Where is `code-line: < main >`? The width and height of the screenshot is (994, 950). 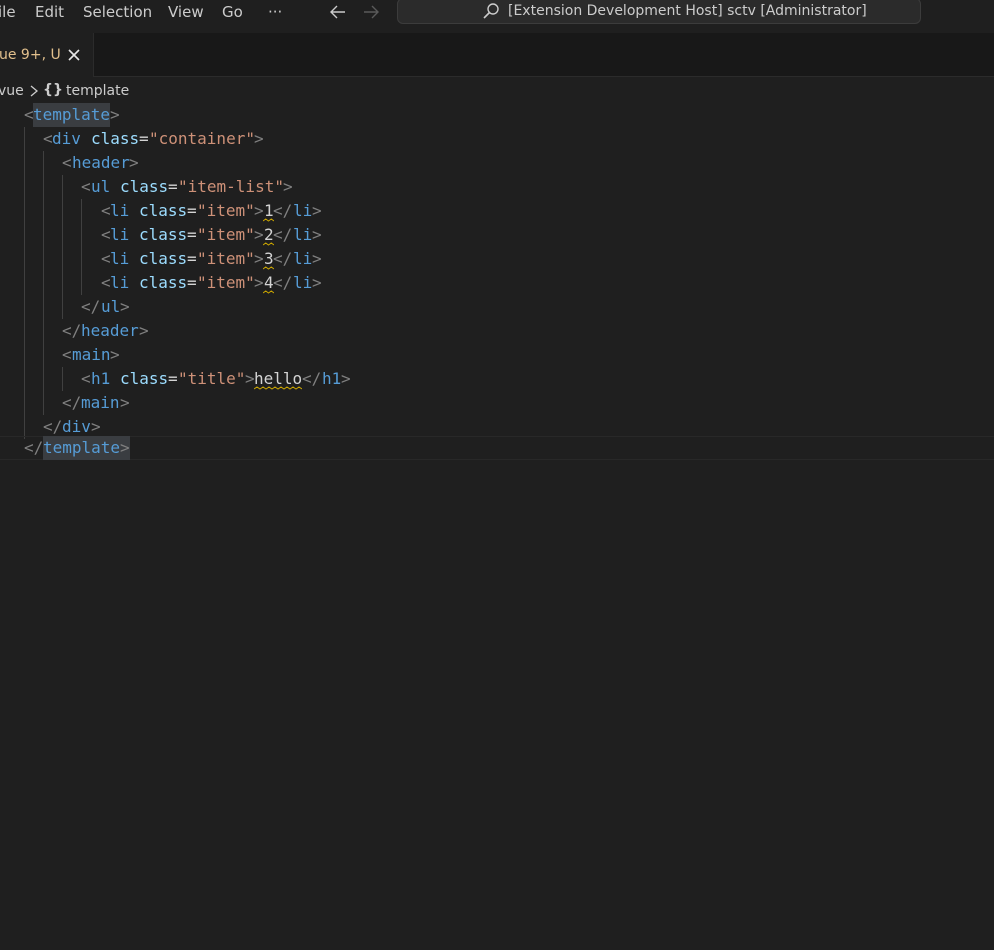 code-line: < main > is located at coordinates (497, 355).